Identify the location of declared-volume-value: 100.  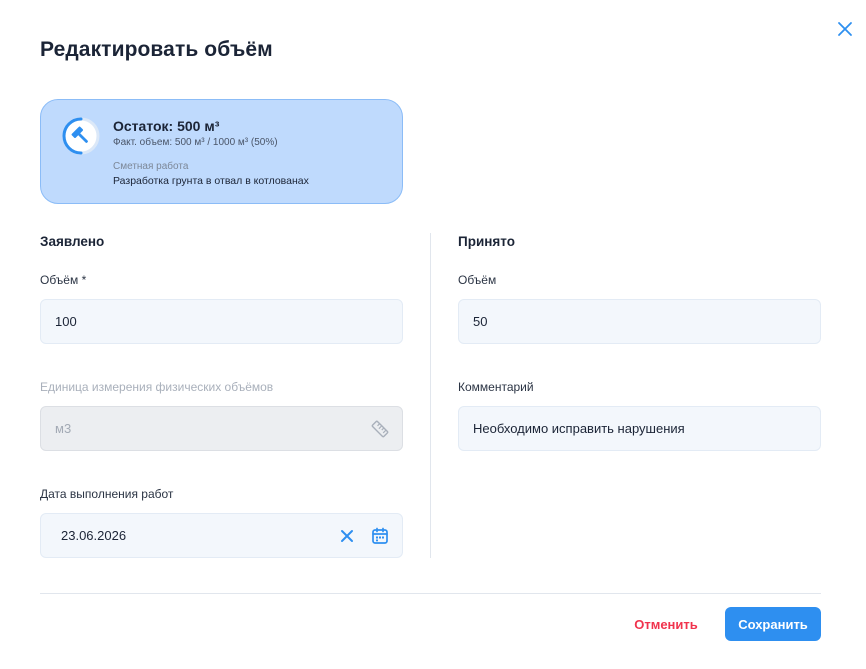
(66, 321).